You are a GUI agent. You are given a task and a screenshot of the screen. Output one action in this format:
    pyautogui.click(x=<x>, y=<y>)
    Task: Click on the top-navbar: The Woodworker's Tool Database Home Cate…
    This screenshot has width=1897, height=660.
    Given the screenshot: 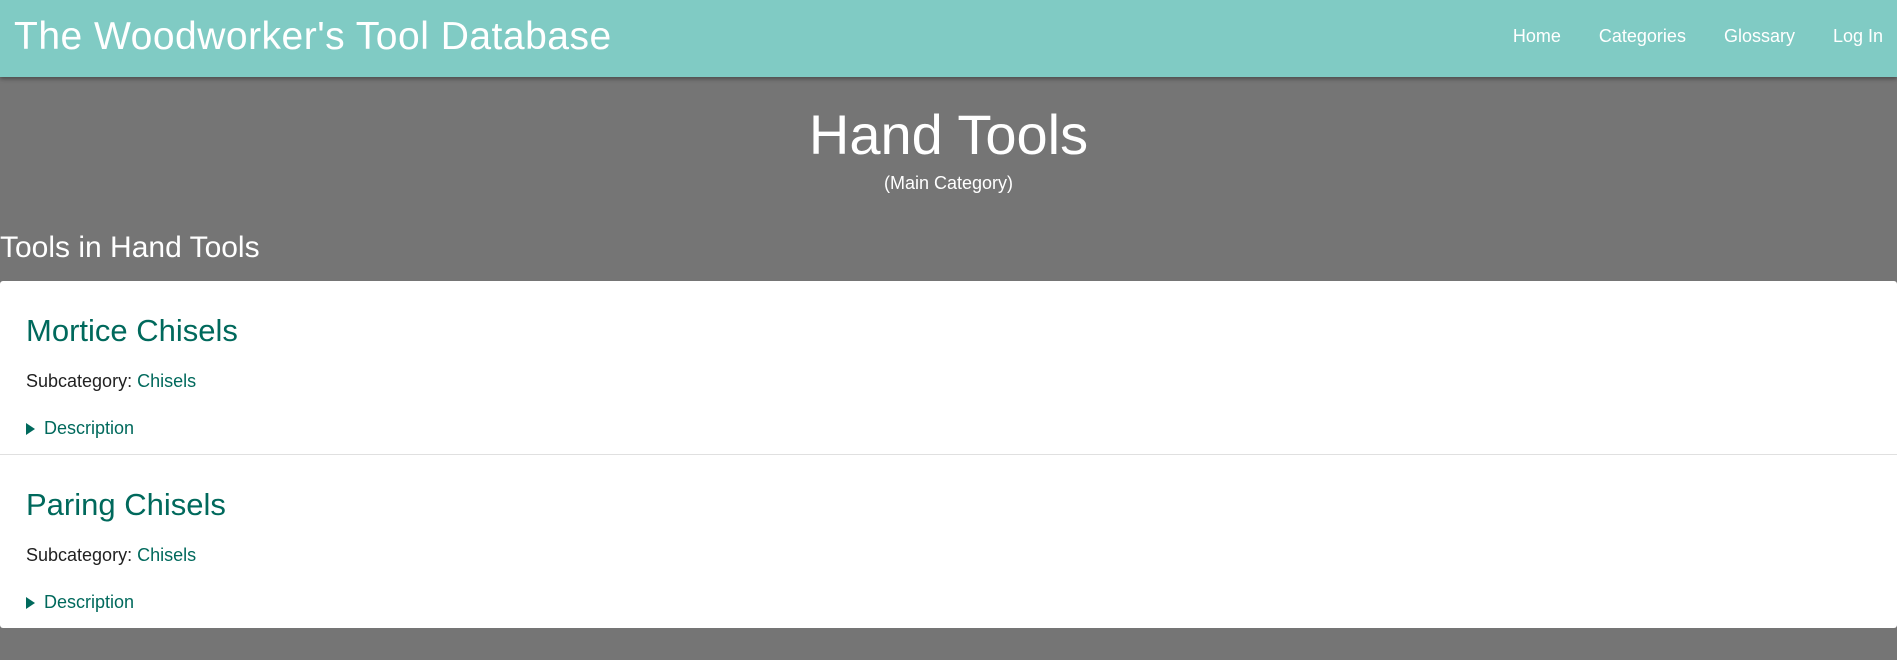 What is the action you would take?
    pyautogui.click(x=948, y=38)
    